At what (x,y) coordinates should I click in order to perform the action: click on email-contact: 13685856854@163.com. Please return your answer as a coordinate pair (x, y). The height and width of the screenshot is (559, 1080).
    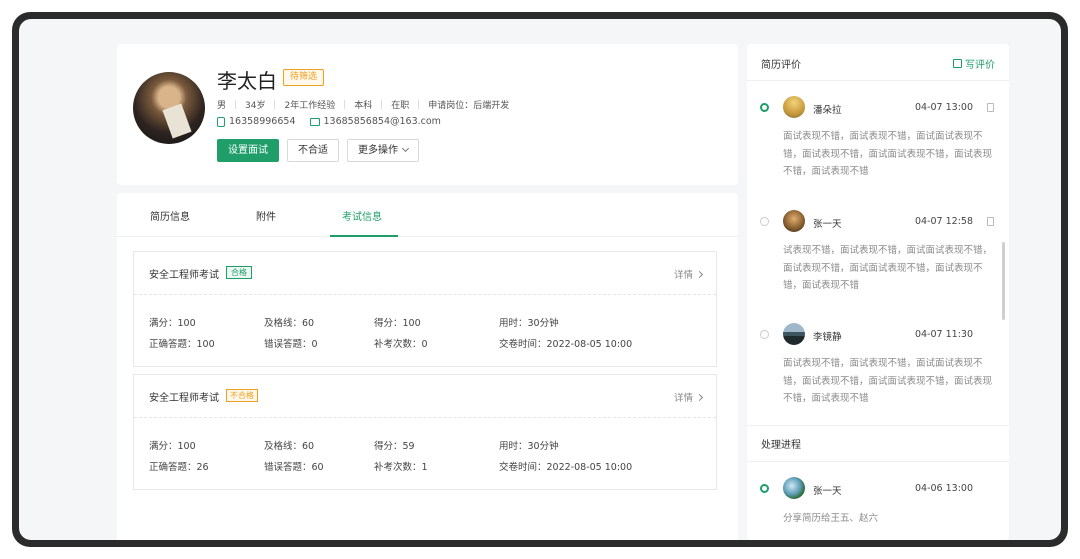
    Looking at the image, I should click on (375, 121).